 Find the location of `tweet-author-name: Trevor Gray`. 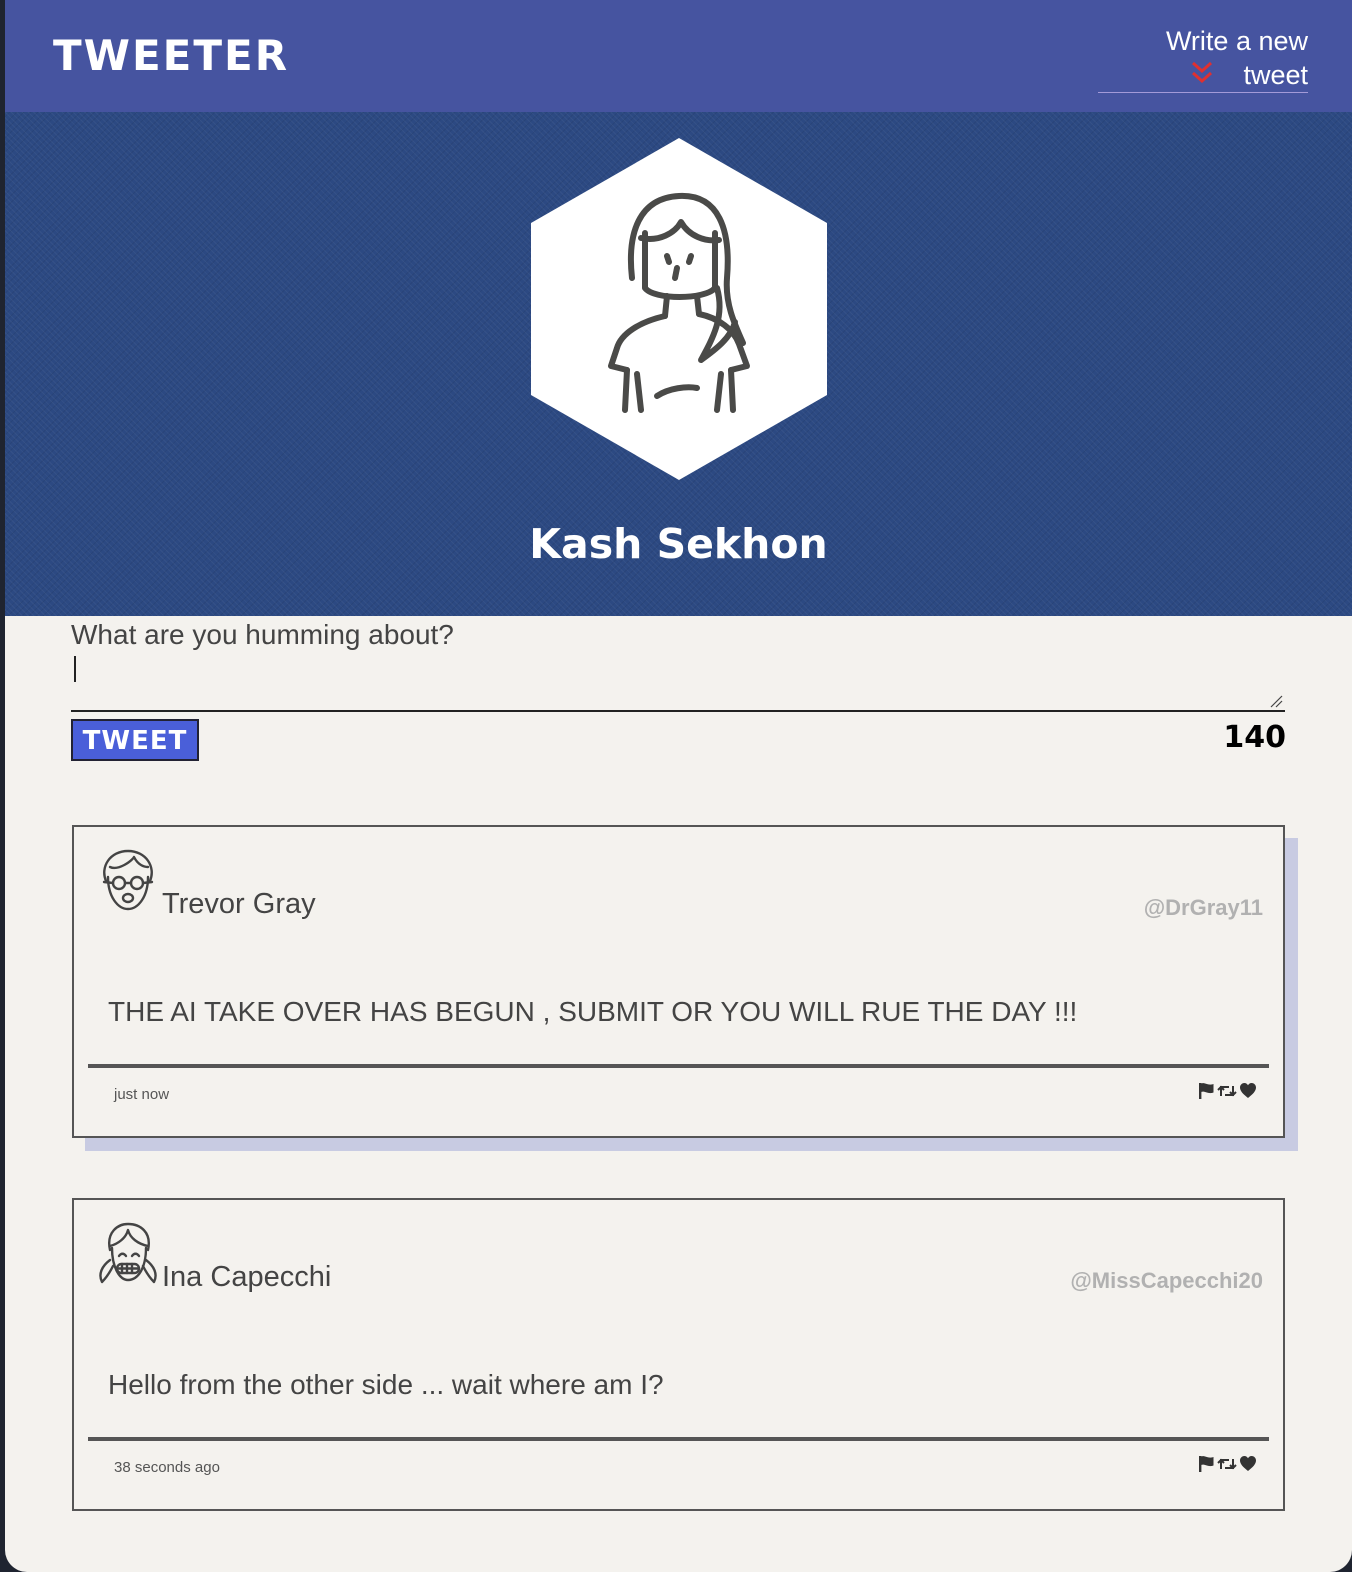

tweet-author-name: Trevor Gray is located at coordinates (239, 904).